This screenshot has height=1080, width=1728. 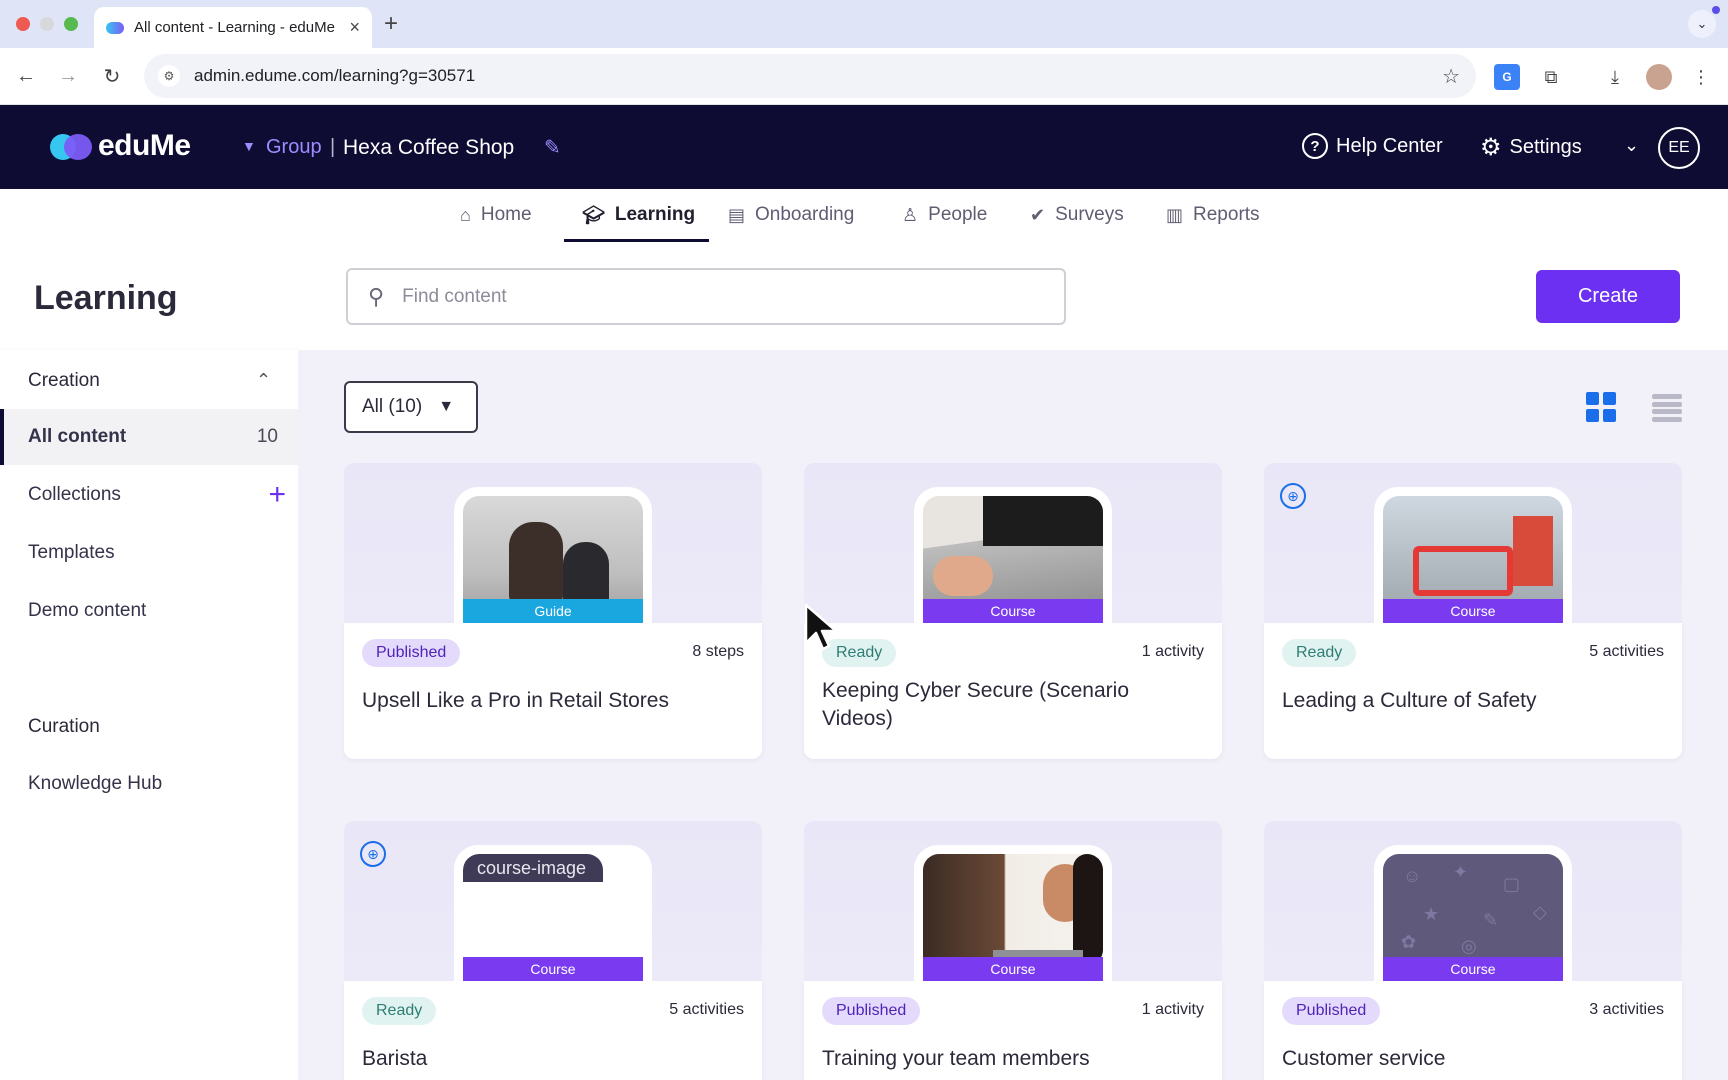 What do you see at coordinates (1702, 24) in the screenshot?
I see `tab-search-button: ⌄` at bounding box center [1702, 24].